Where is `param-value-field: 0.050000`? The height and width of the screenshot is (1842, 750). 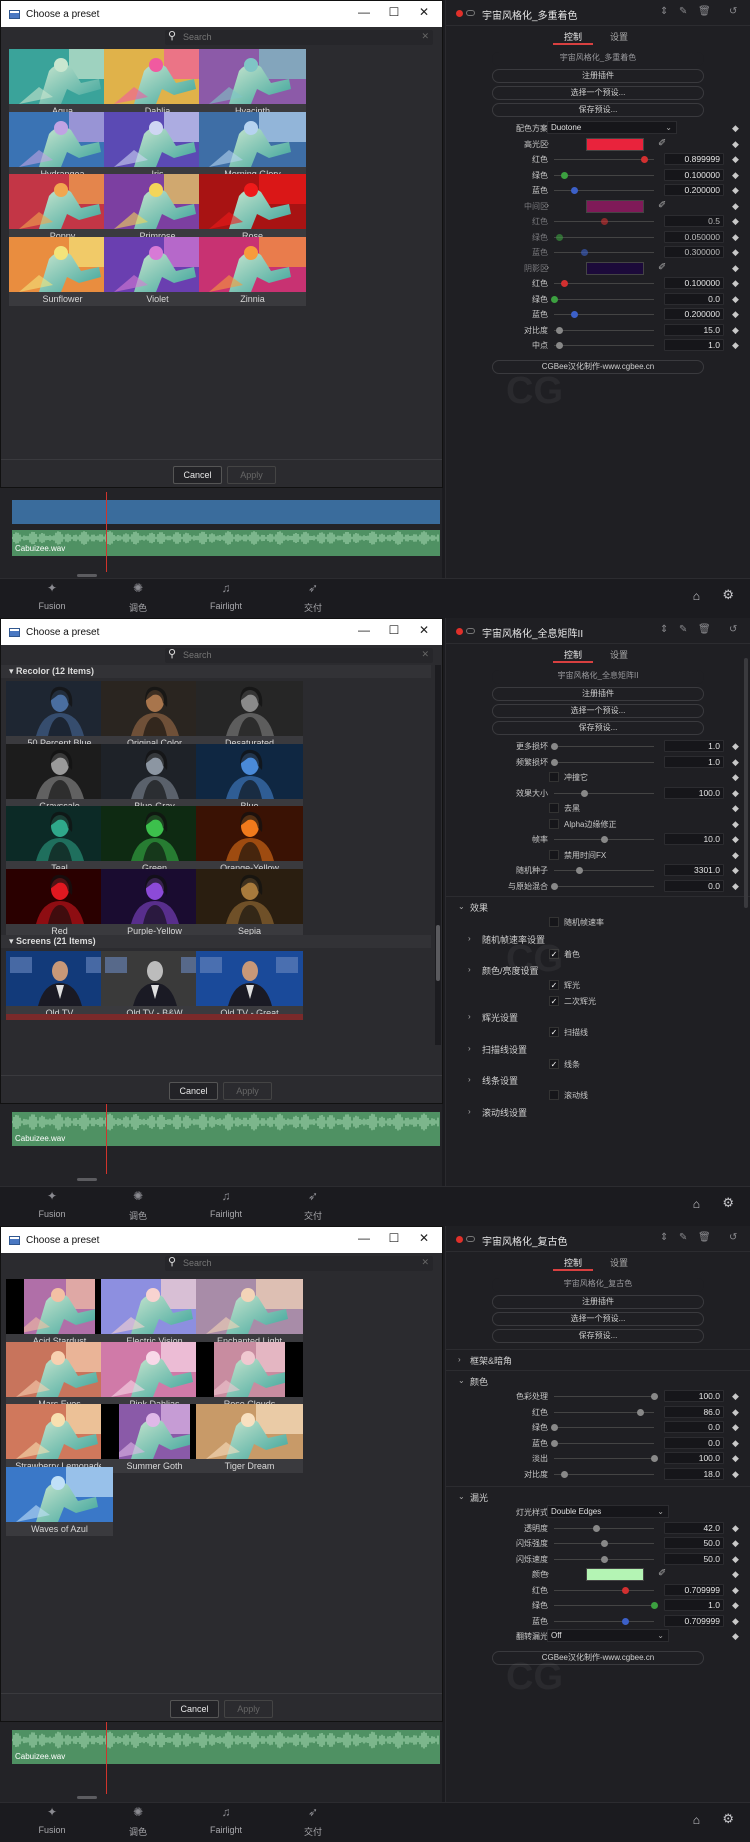
param-value-field: 0.050000 is located at coordinates (694, 236).